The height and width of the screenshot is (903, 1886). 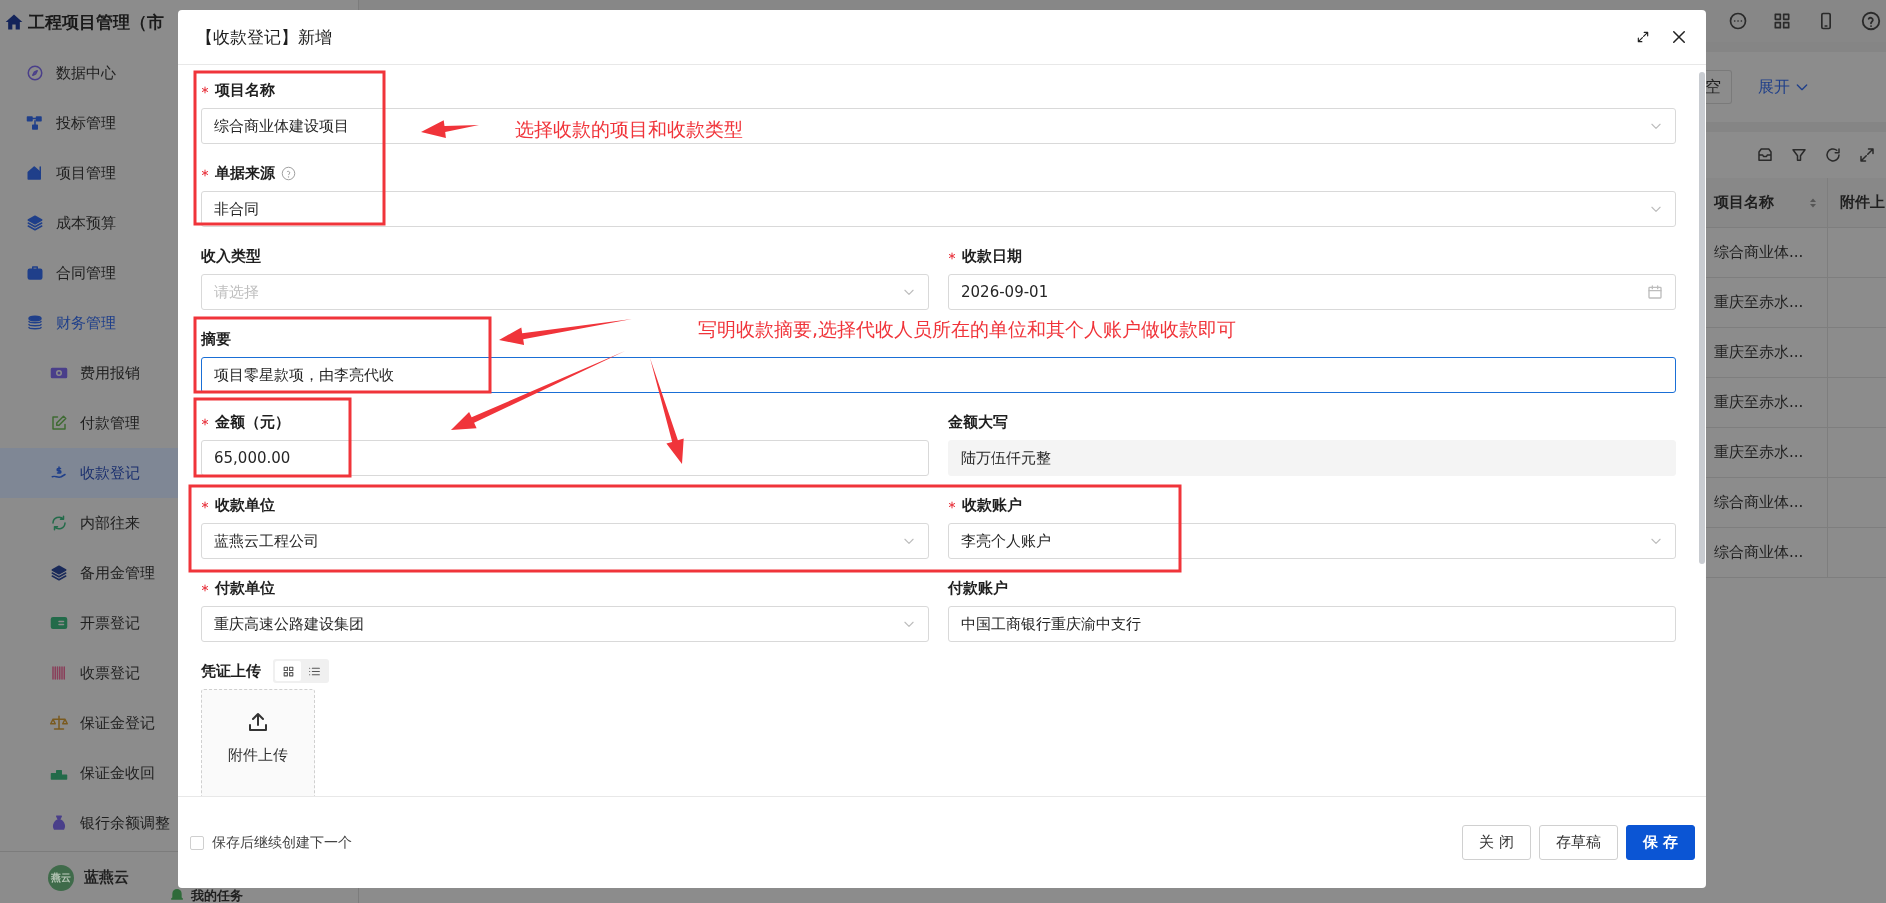 What do you see at coordinates (245, 588) in the screenshot?
I see `field-label: 付款单位` at bounding box center [245, 588].